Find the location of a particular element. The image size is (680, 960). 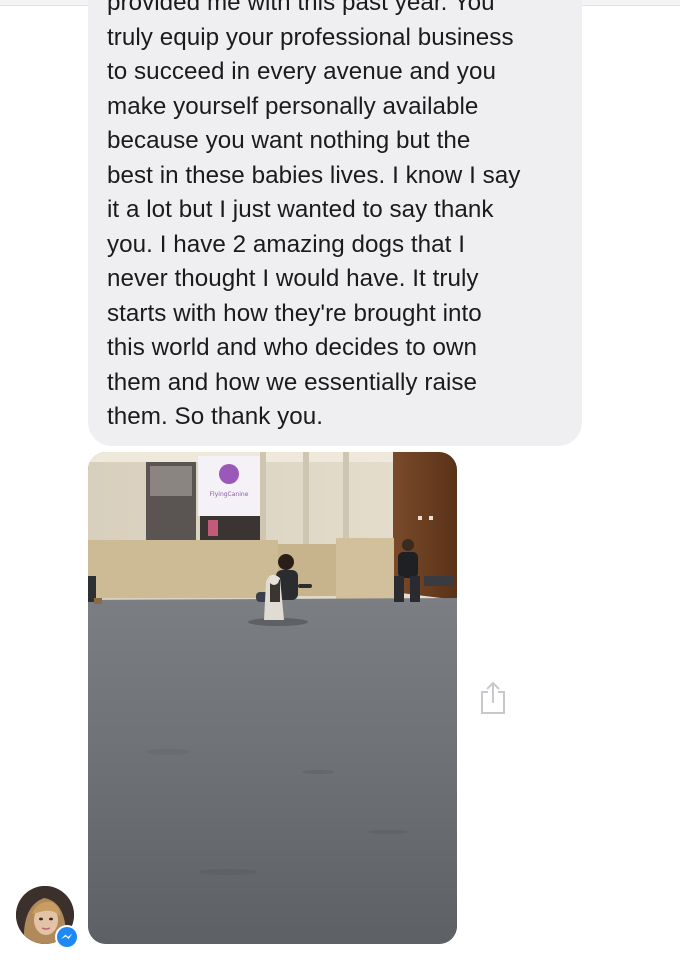

message-line: you. I have 2 amazing dogs that I is located at coordinates (286, 244).